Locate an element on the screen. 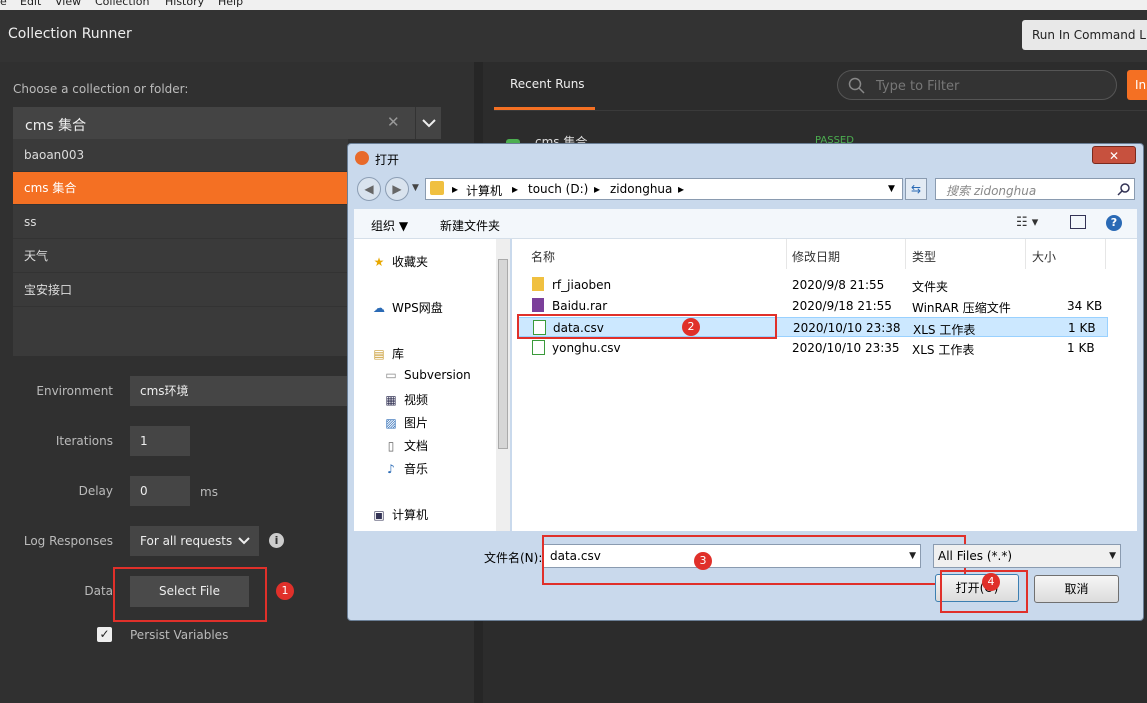  nav-subversion: ▭ Subversion is located at coordinates (427, 375).